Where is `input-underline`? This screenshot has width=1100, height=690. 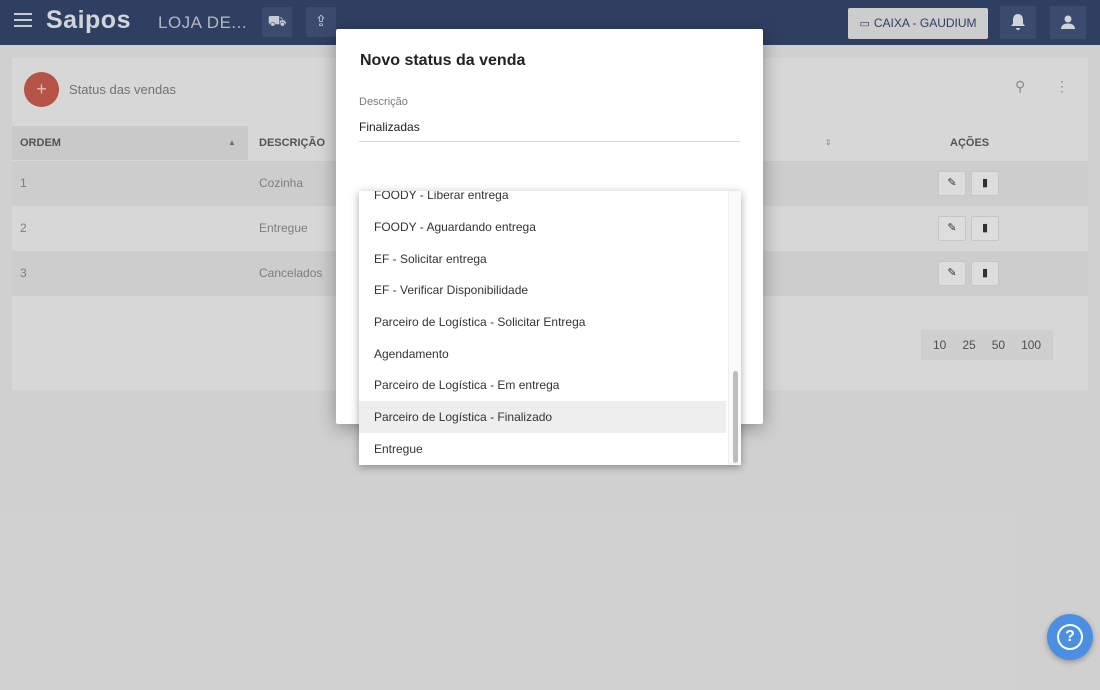
input-underline is located at coordinates (549, 141).